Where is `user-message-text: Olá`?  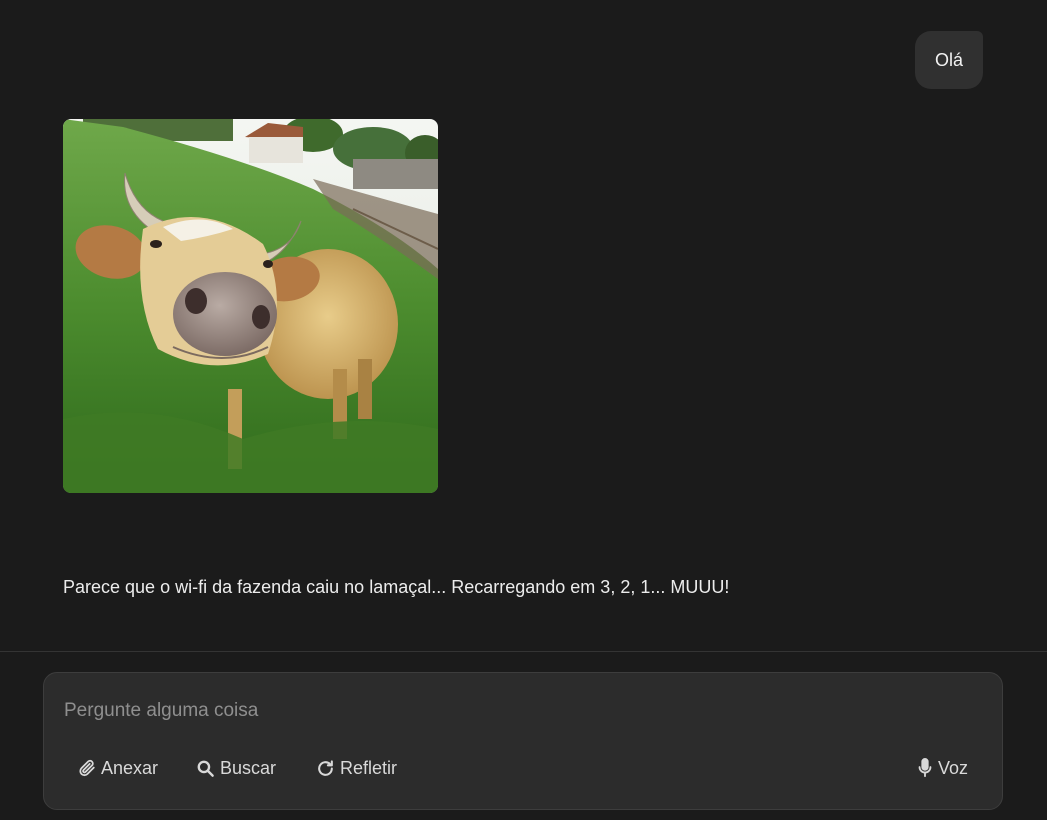
user-message-text: Olá is located at coordinates (948, 59).